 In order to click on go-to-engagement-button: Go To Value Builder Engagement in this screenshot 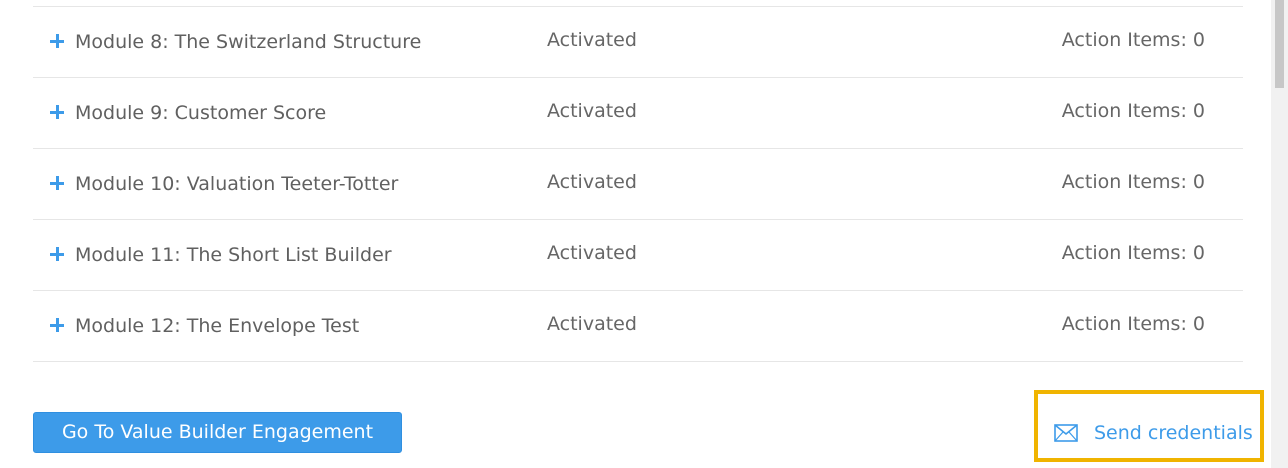, I will do `click(217, 432)`.